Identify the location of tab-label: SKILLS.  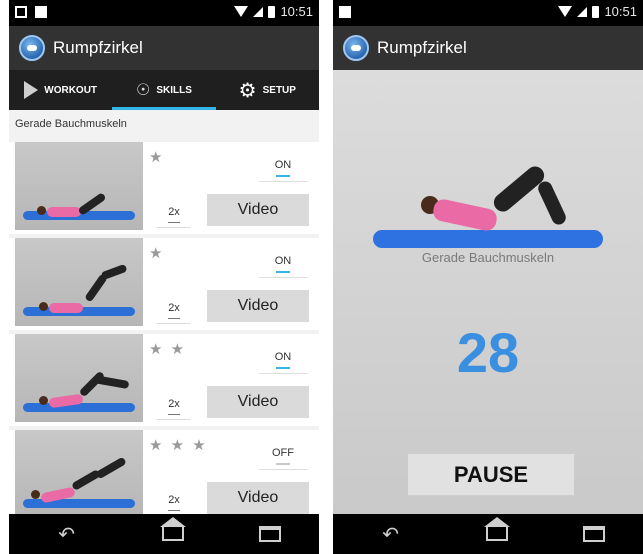
(174, 90).